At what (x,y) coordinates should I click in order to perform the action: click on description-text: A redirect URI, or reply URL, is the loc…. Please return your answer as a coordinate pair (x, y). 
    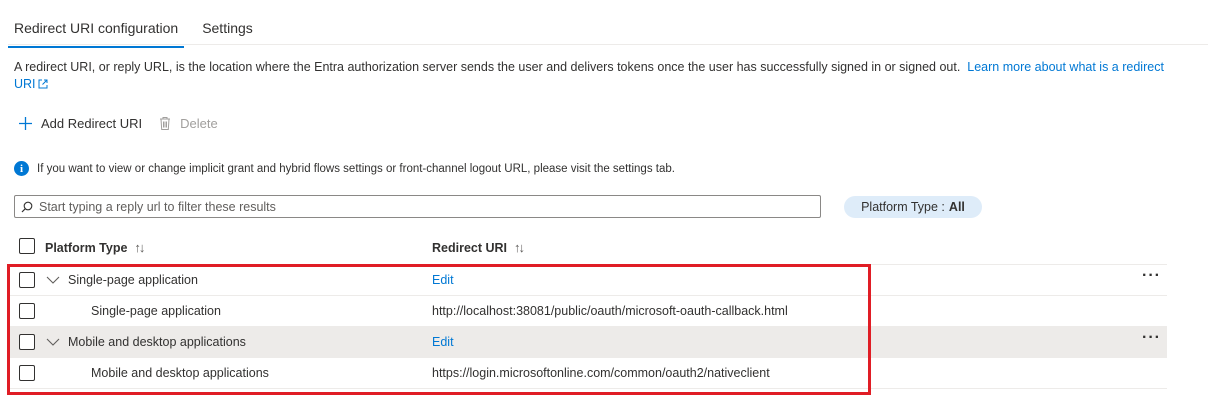
    Looking at the image, I should click on (487, 67).